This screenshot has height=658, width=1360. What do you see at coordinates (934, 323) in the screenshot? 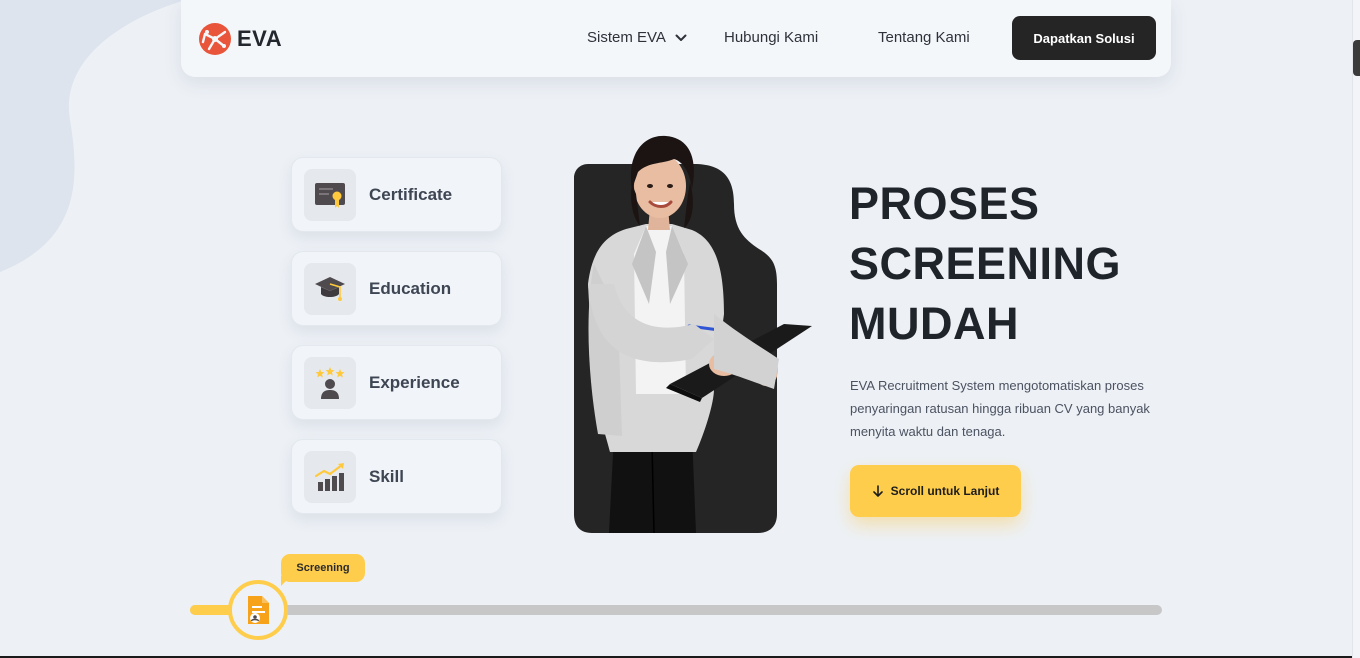
I see `hero-title-line: MUDAH` at bounding box center [934, 323].